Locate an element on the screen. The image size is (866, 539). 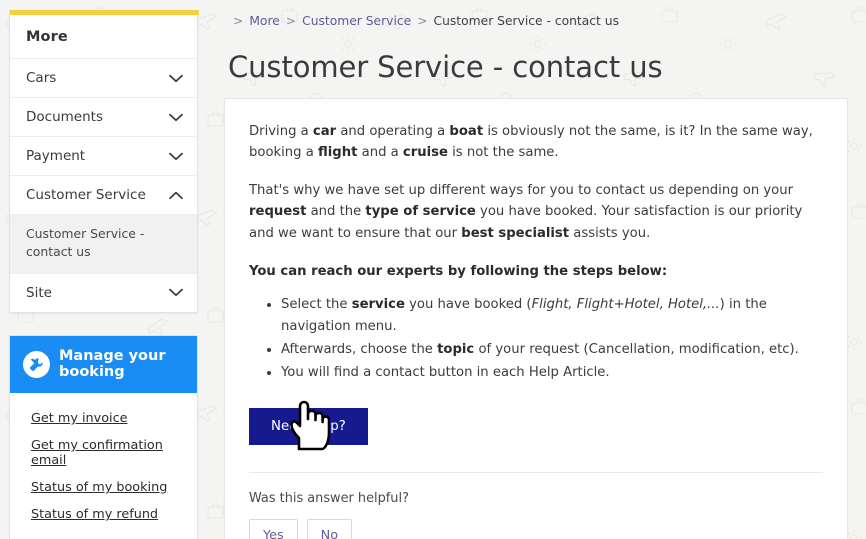
section-divider is located at coordinates (536, 473).